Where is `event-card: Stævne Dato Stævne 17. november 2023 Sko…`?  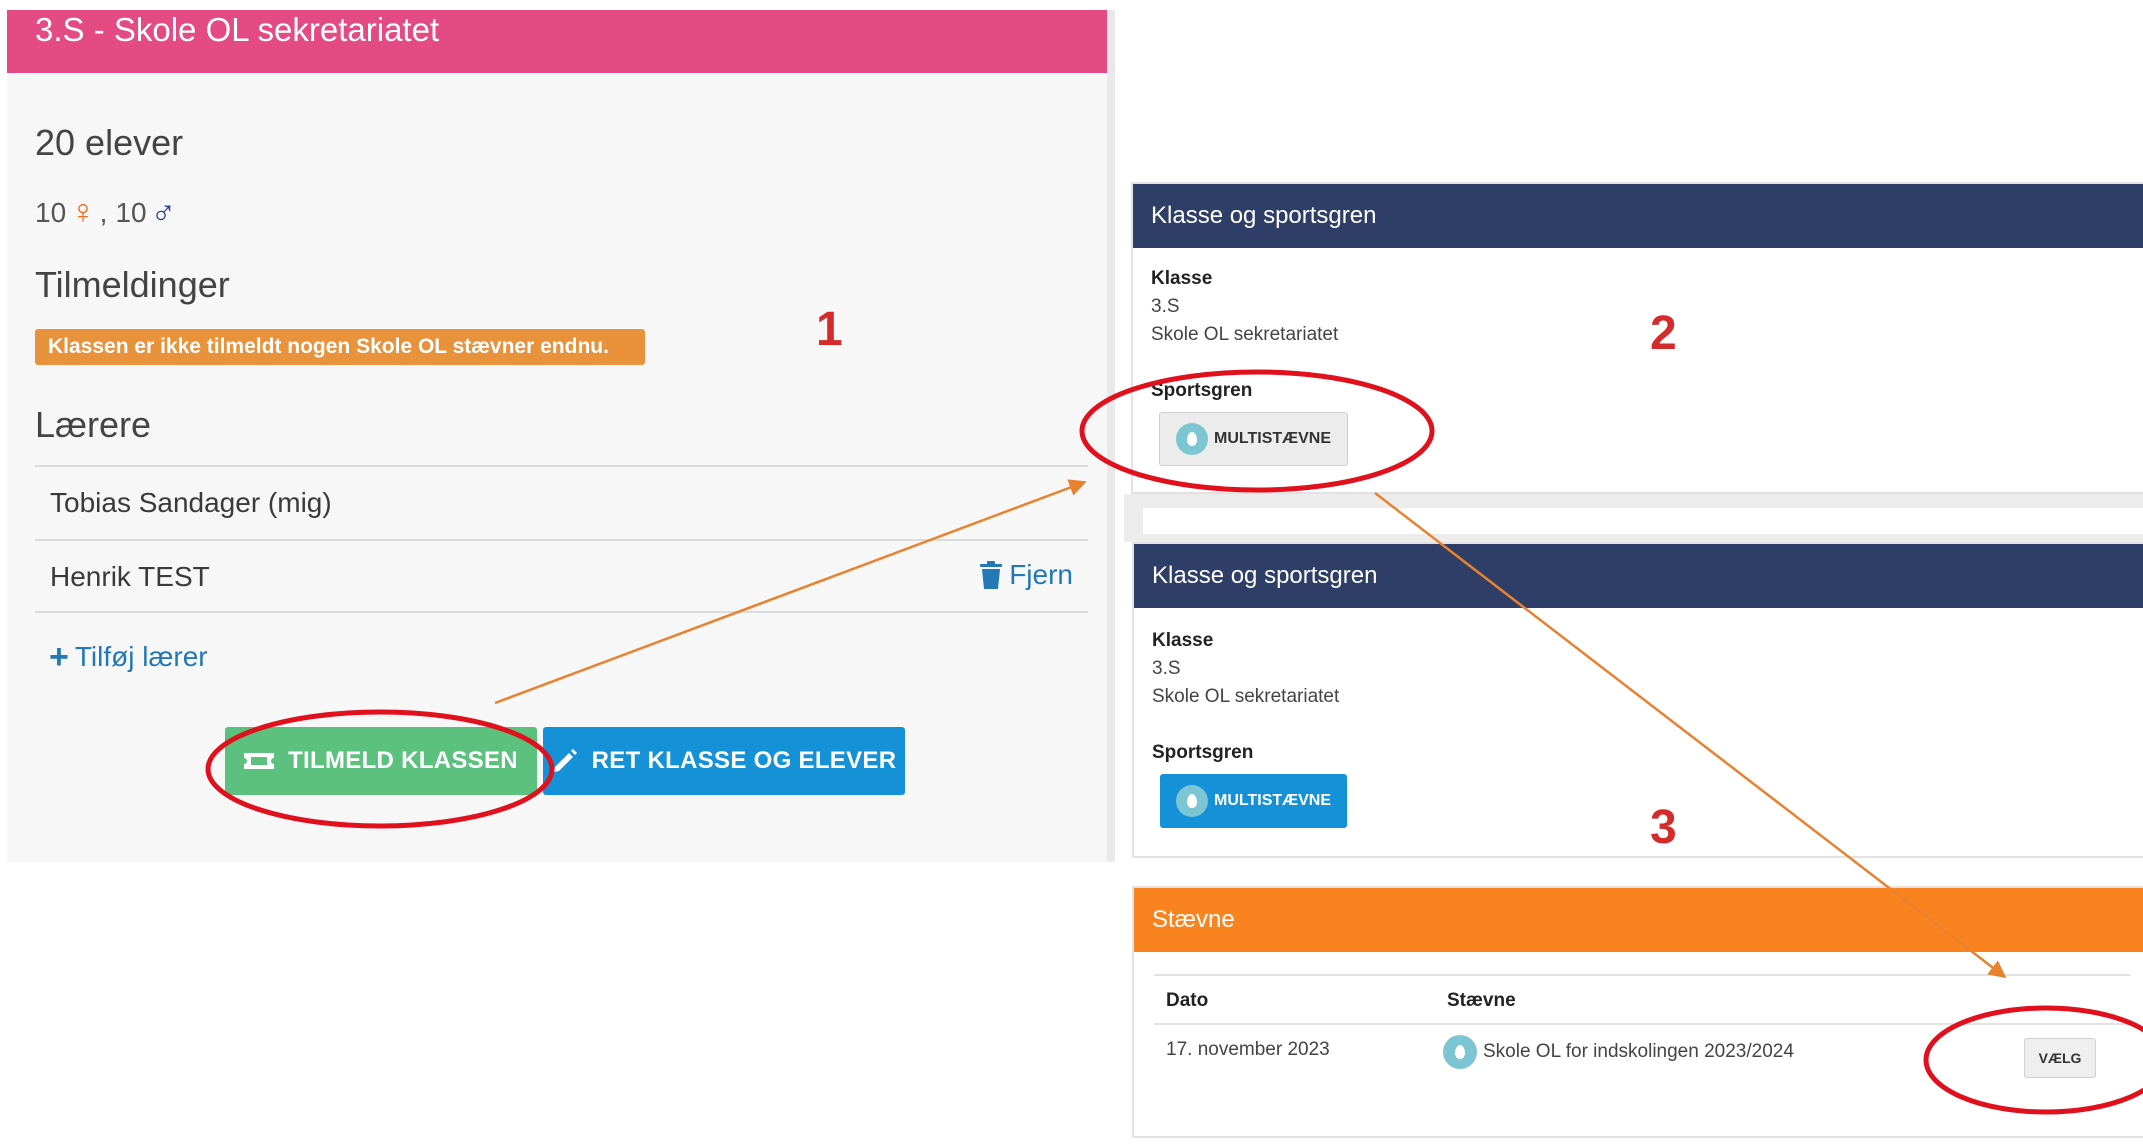
event-card: Stævne Dato Stævne 17. november 2023 Sko… is located at coordinates (1637, 1012).